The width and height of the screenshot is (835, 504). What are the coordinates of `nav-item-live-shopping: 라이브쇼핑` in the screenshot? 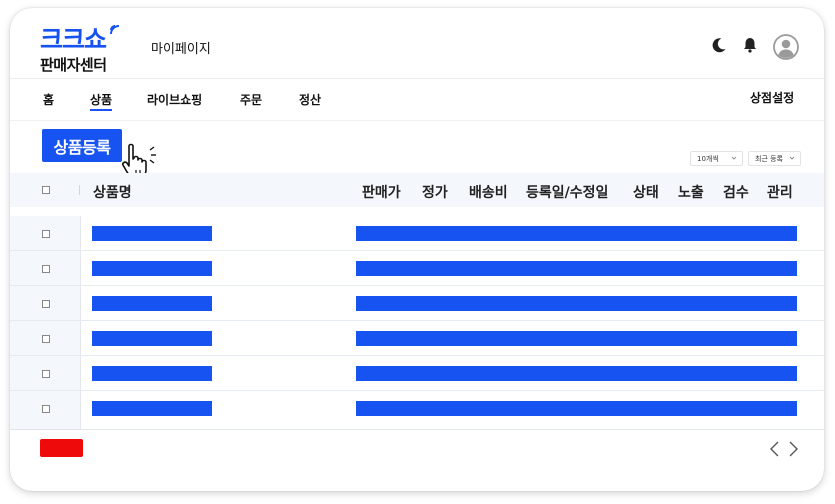 It's located at (174, 99).